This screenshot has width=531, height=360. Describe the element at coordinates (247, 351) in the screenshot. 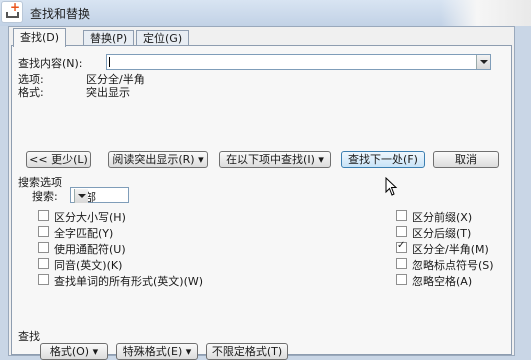

I see `no-formatting-button: 不限定格式(T)` at that location.